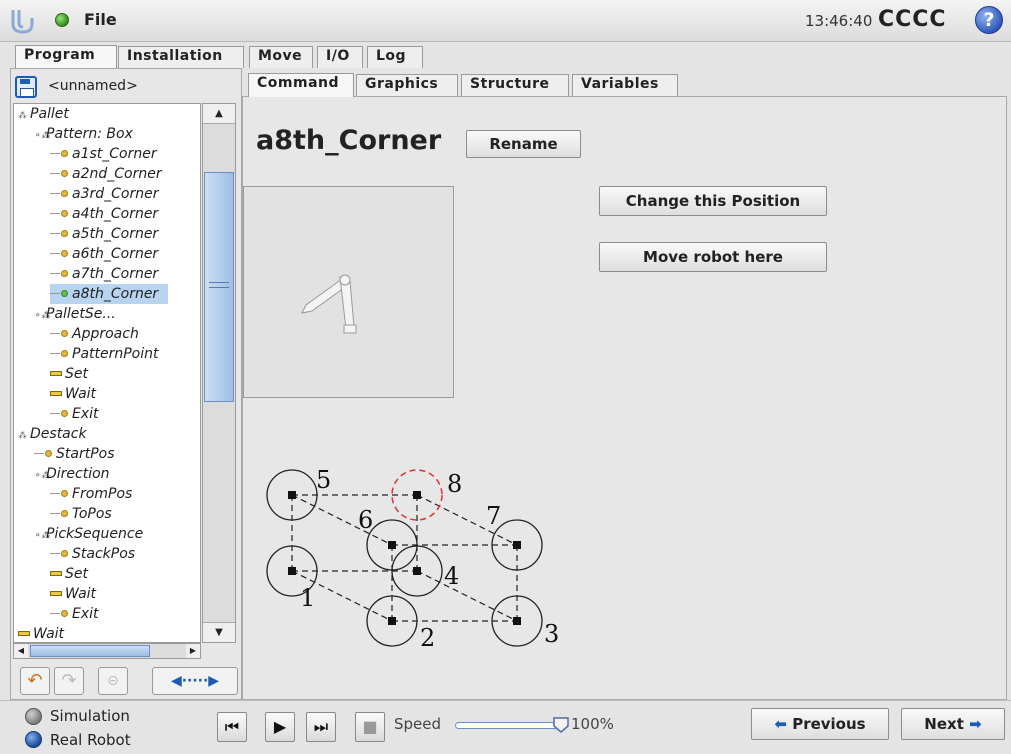 The image size is (1011, 754). I want to click on tree-item: a1st_Corner, so click(103, 154).